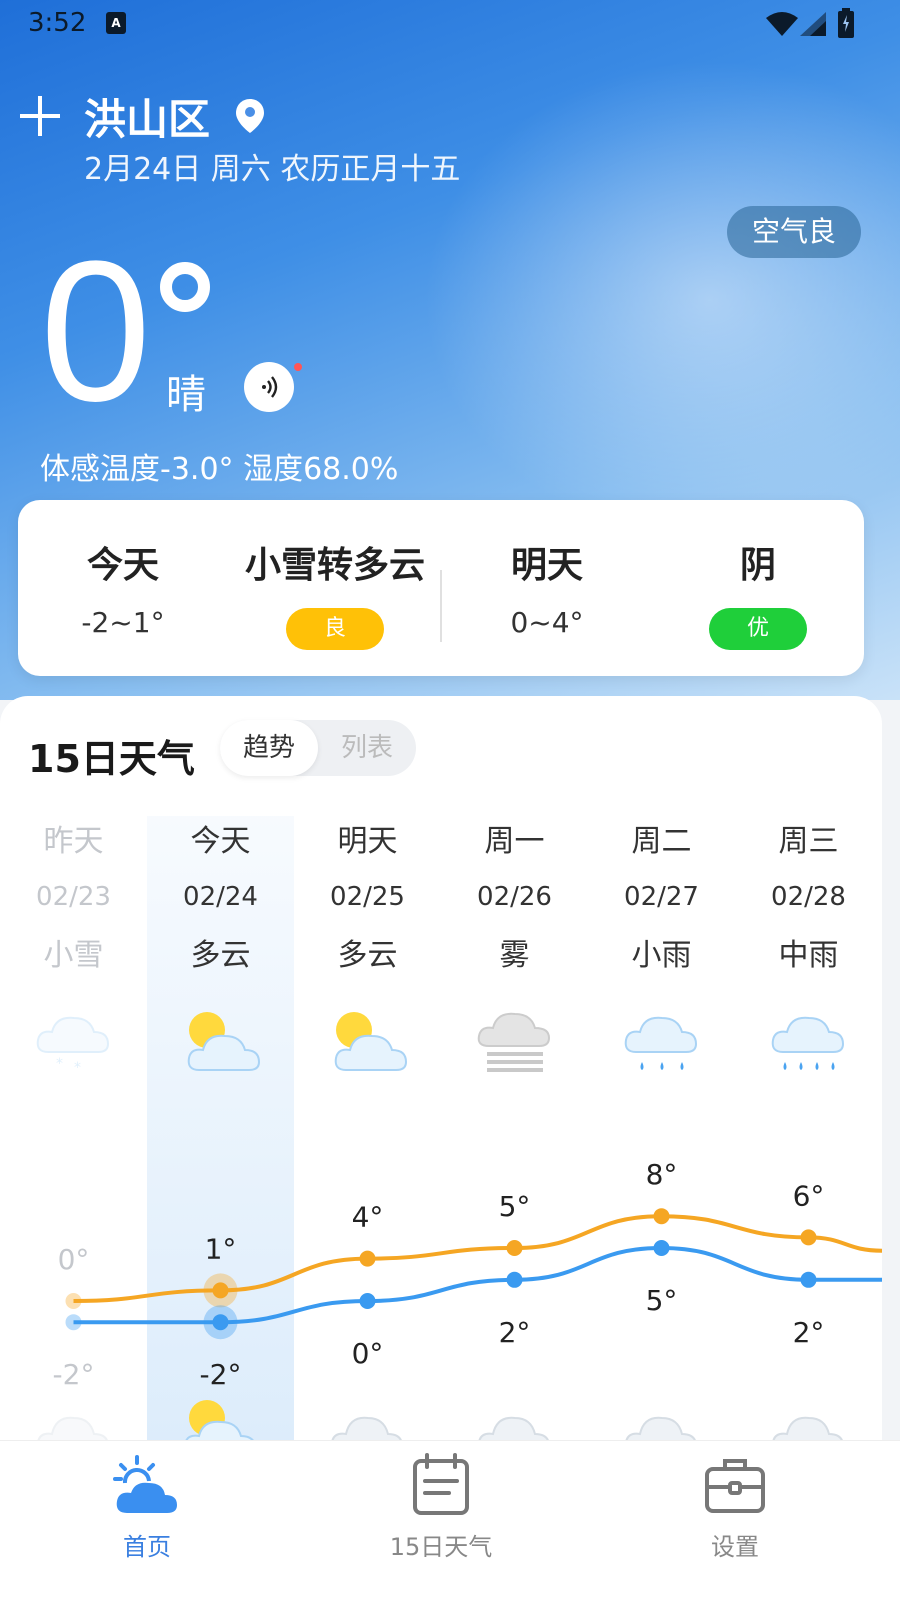 Image resolution: width=900 pixels, height=1600 pixels. I want to click on forecast-day-column: 周三 02/28 中雨, so click(808, 946).